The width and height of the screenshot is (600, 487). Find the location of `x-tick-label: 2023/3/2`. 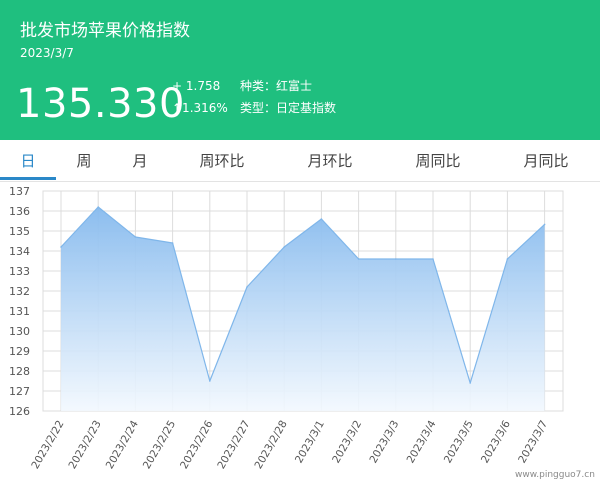

x-tick-label: 2023/3/2 is located at coordinates (347, 442).